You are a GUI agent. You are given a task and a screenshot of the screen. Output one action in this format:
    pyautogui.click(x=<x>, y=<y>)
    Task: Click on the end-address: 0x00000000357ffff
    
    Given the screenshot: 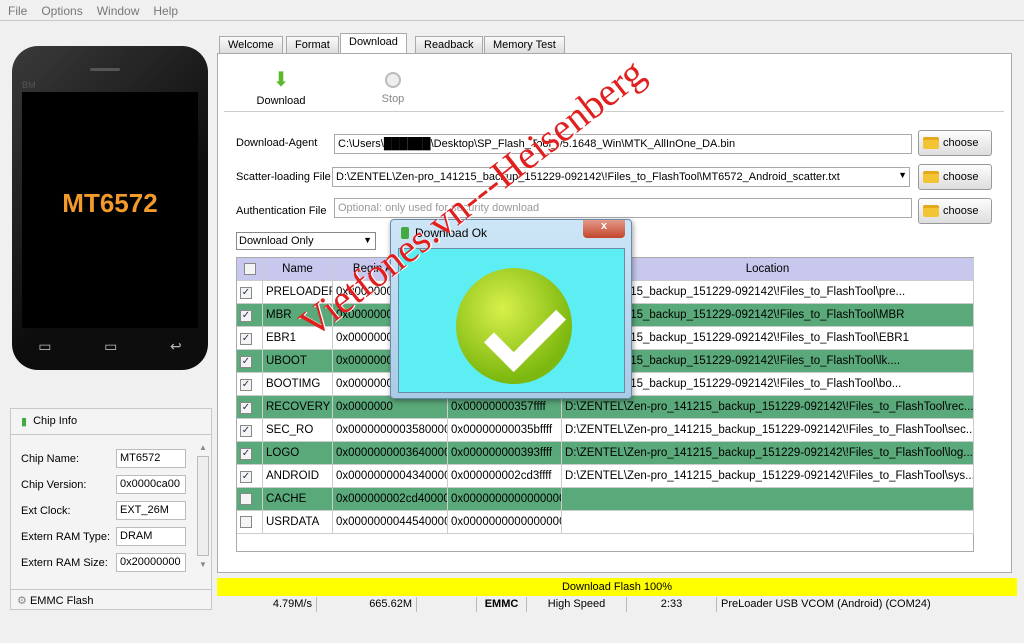 What is the action you would take?
    pyautogui.click(x=505, y=407)
    